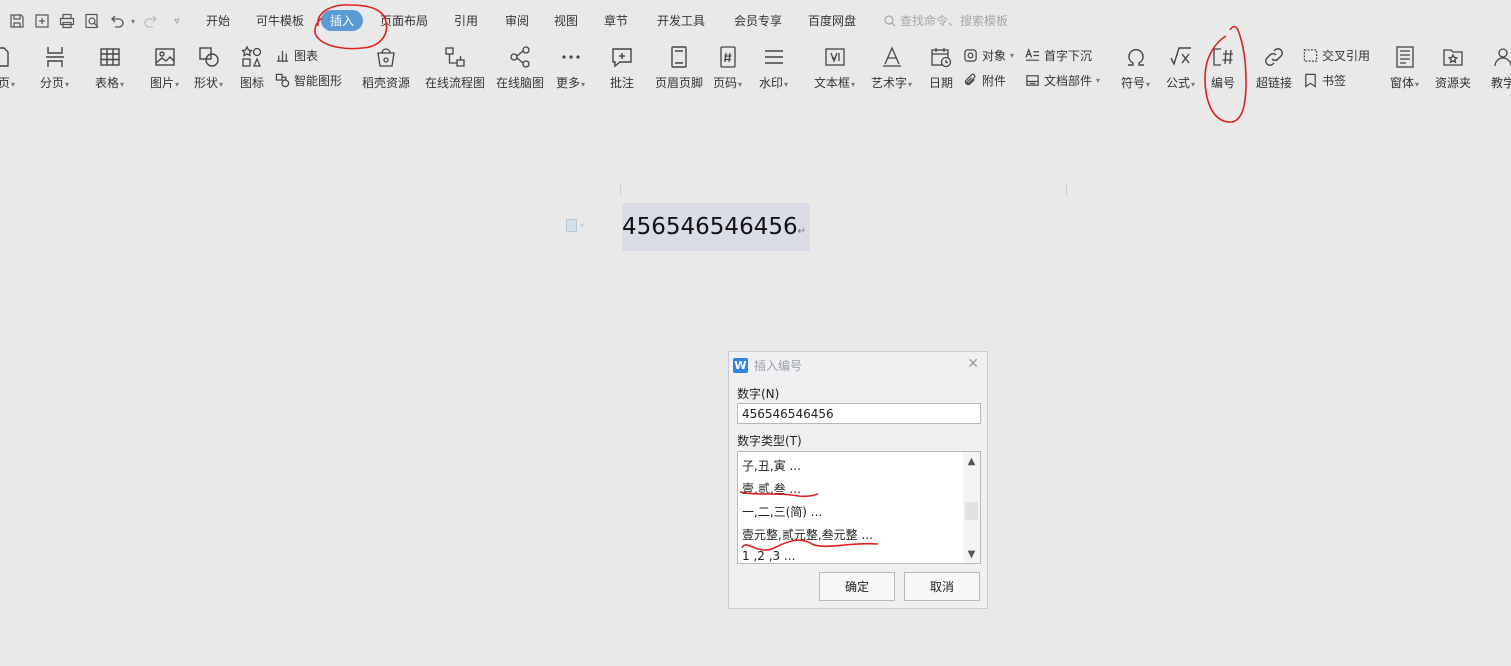  I want to click on shapes-icon, so click(209, 57).